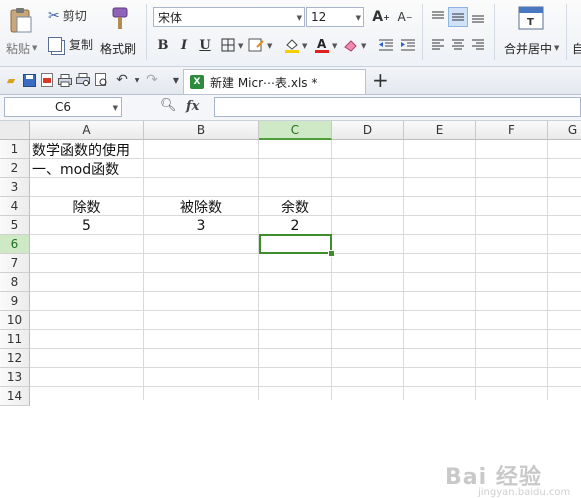  What do you see at coordinates (119, 32) in the screenshot?
I see `format-painter-button: 格式刷` at bounding box center [119, 32].